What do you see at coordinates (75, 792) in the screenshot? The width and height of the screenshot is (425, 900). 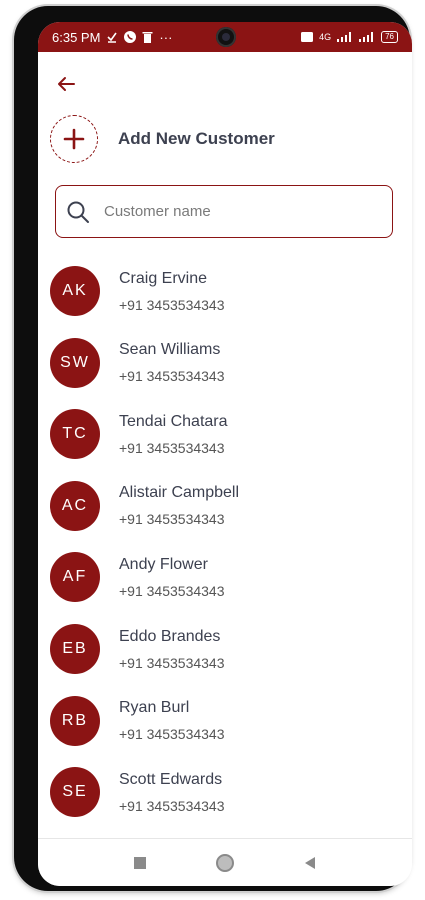 I see `avatar: SE` at bounding box center [75, 792].